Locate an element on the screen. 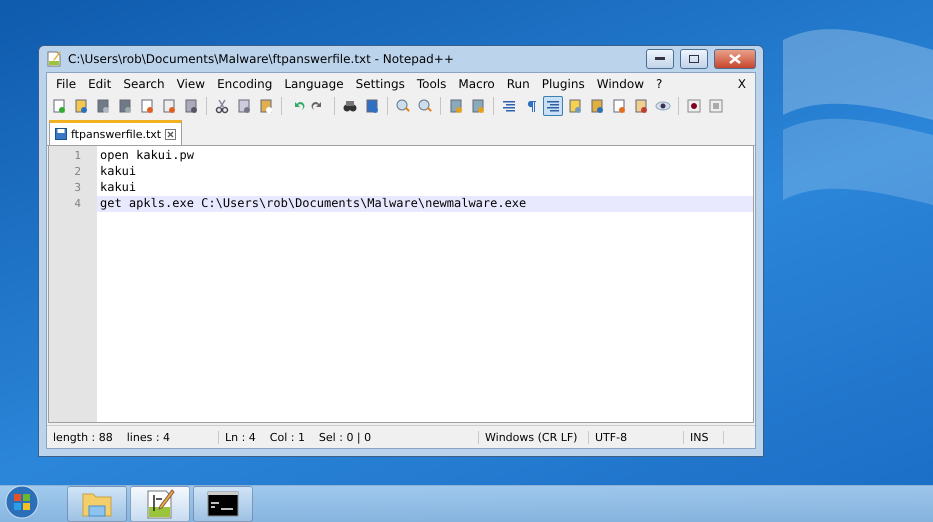  menu-item: Language is located at coordinates (314, 83).